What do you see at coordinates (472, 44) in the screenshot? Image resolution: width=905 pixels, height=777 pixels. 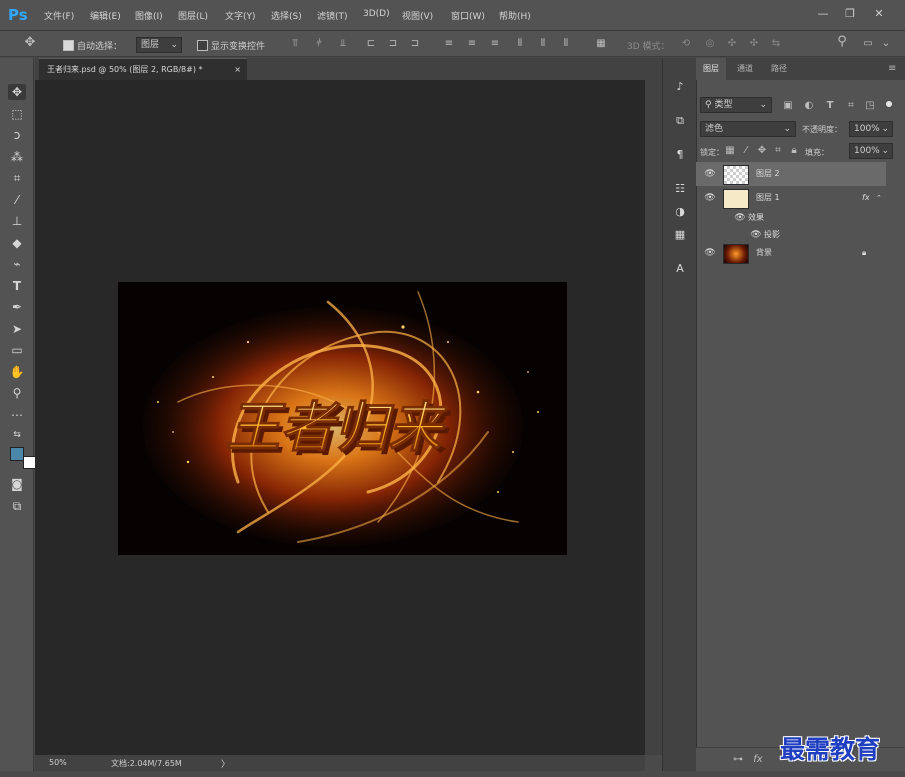 I see `distribute-vcenter-icon: ≡` at bounding box center [472, 44].